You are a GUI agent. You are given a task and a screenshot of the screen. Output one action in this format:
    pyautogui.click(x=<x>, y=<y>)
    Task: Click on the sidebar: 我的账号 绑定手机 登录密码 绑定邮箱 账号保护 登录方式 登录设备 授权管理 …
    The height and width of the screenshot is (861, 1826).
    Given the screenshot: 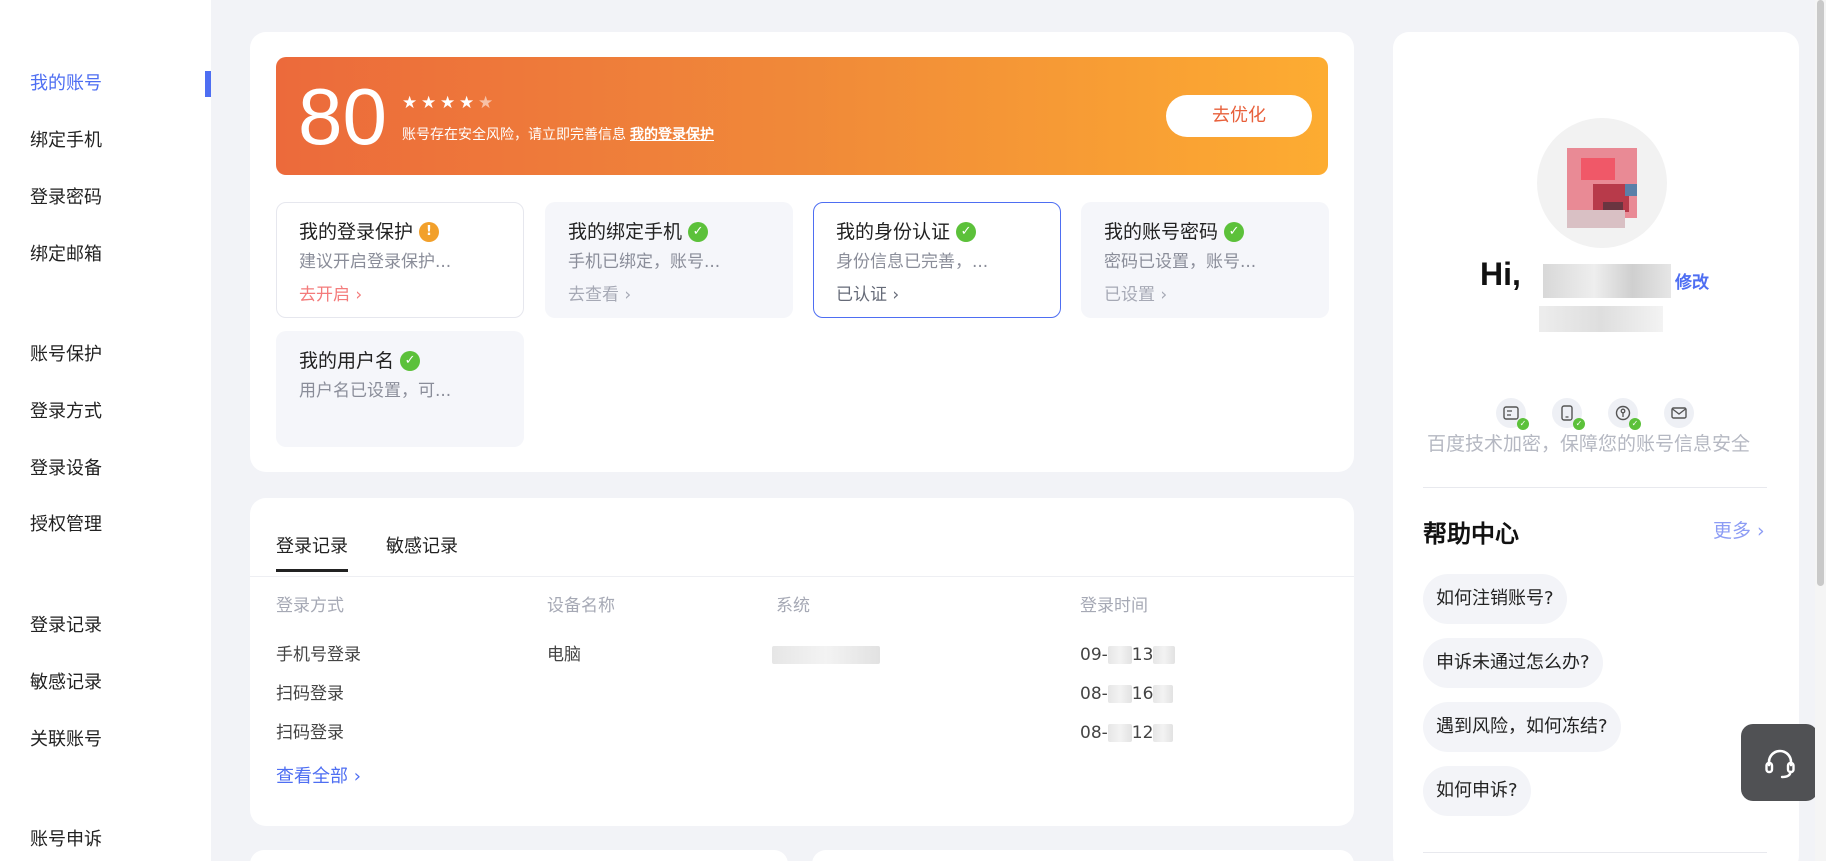 What is the action you would take?
    pyautogui.click(x=105, y=430)
    